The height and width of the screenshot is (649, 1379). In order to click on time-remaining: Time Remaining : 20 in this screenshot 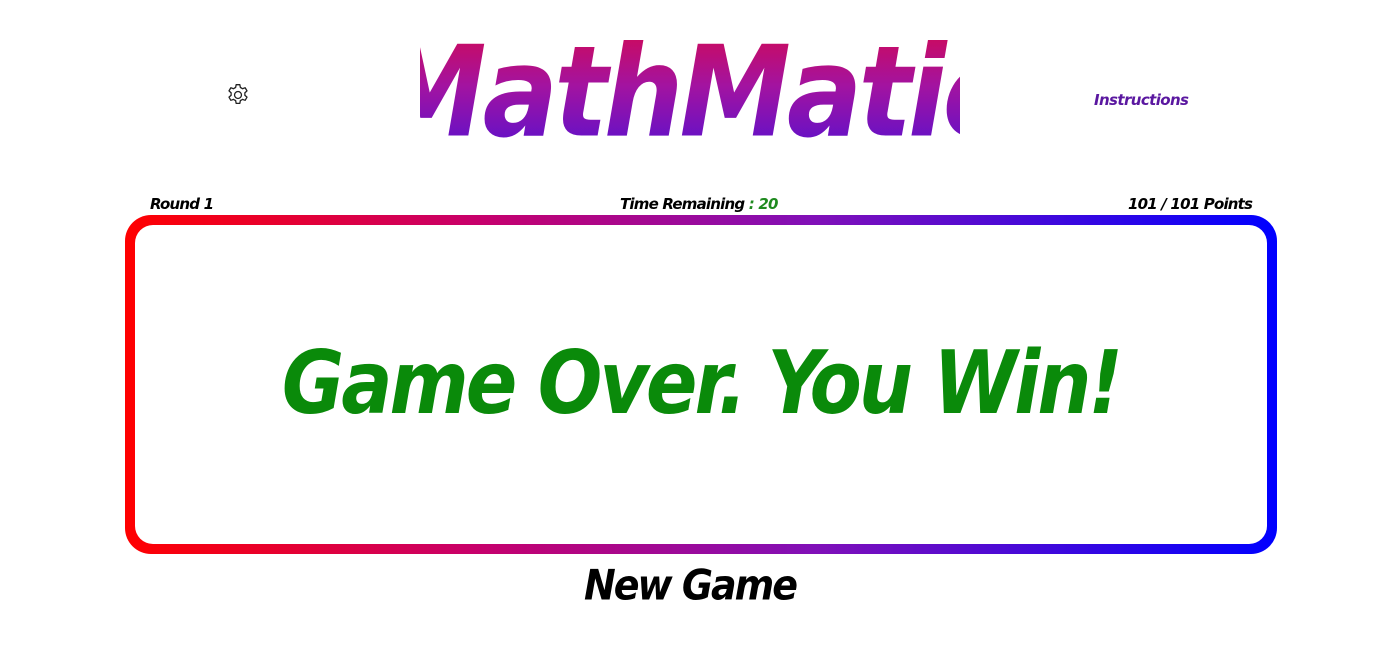, I will do `click(699, 204)`.